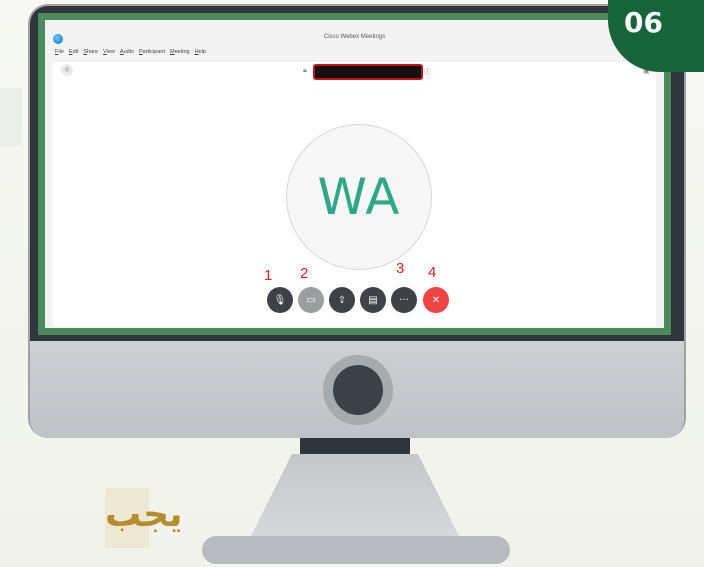  What do you see at coordinates (356, 550) in the screenshot?
I see `stand-base` at bounding box center [356, 550].